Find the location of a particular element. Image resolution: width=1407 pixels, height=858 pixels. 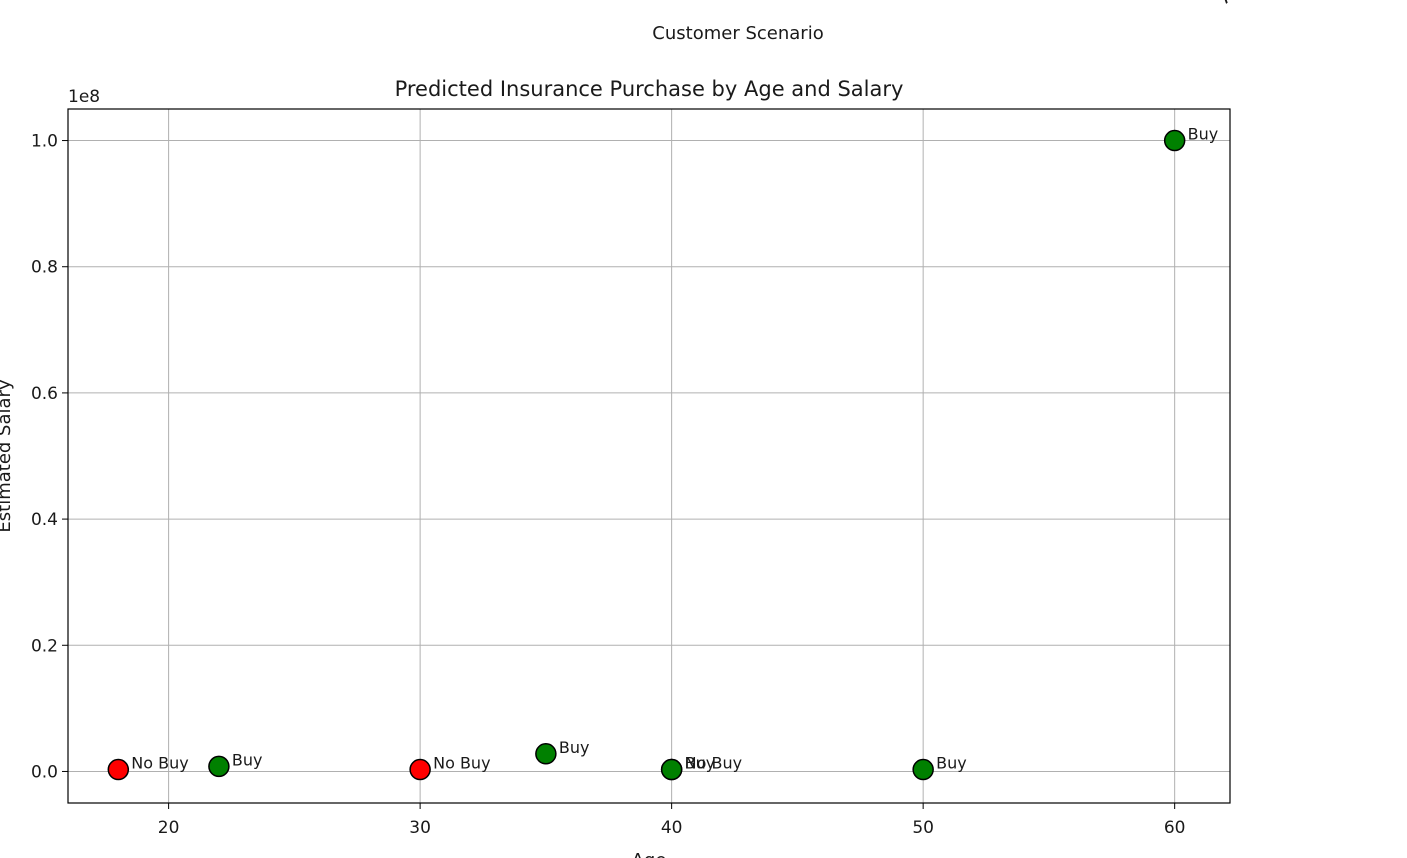

x-tick-label: 20 is located at coordinates (169, 828).